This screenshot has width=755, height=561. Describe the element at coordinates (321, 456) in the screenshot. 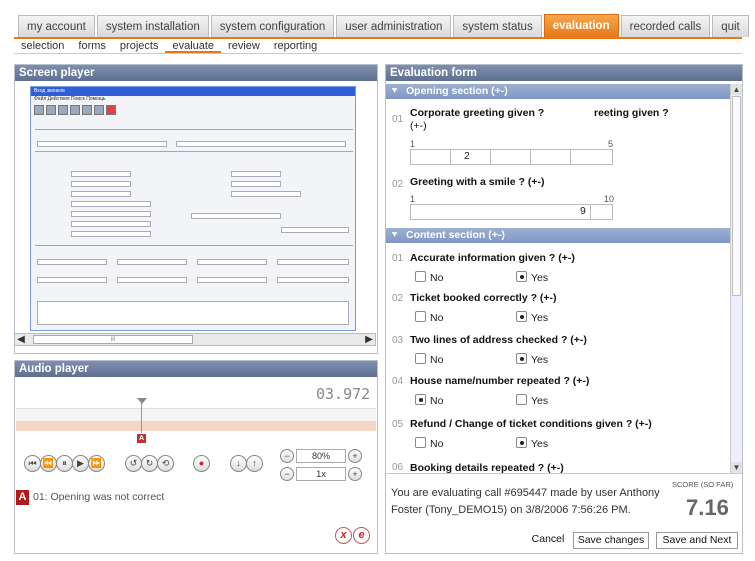

I see `volume-field: 80%` at that location.